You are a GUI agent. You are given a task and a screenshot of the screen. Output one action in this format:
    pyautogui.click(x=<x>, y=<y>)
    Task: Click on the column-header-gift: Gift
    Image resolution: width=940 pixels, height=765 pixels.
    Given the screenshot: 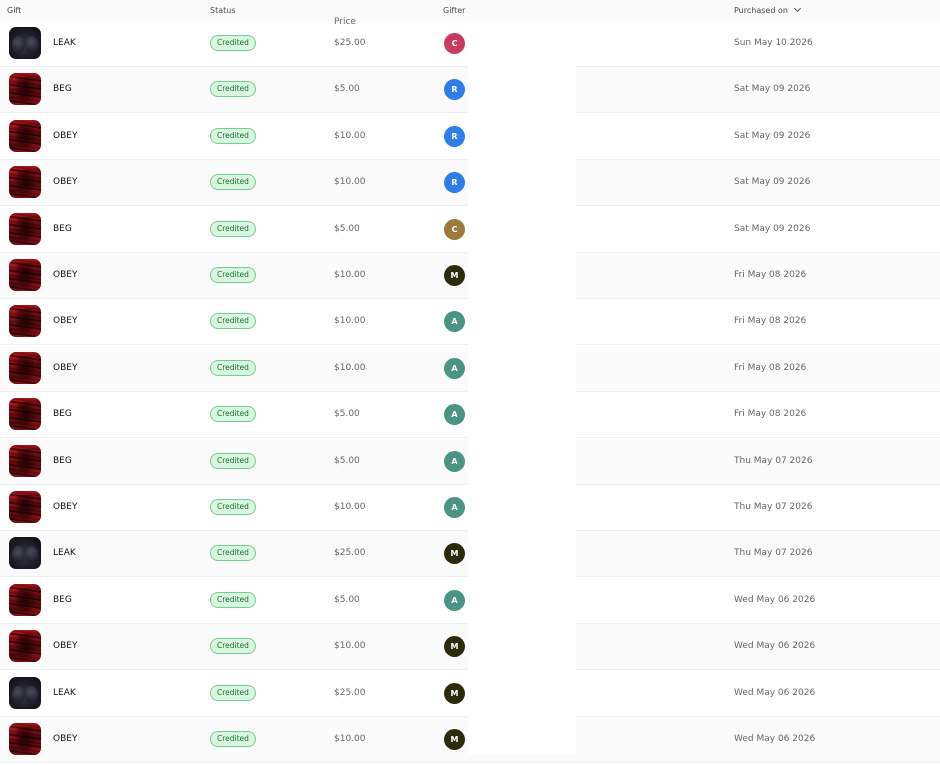 What is the action you would take?
    pyautogui.click(x=14, y=10)
    